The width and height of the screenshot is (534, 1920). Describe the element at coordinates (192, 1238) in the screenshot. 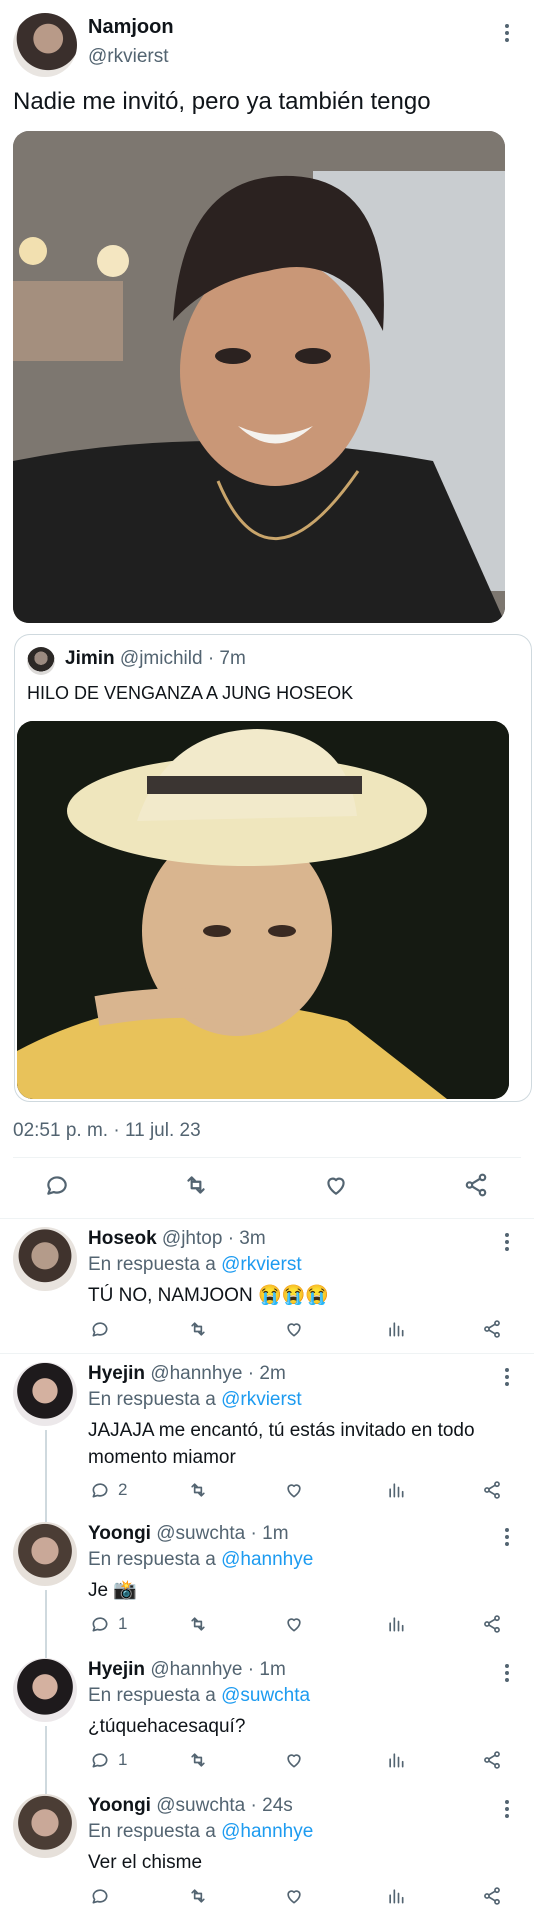

I see `reply-author-handle: @jhtop` at that location.